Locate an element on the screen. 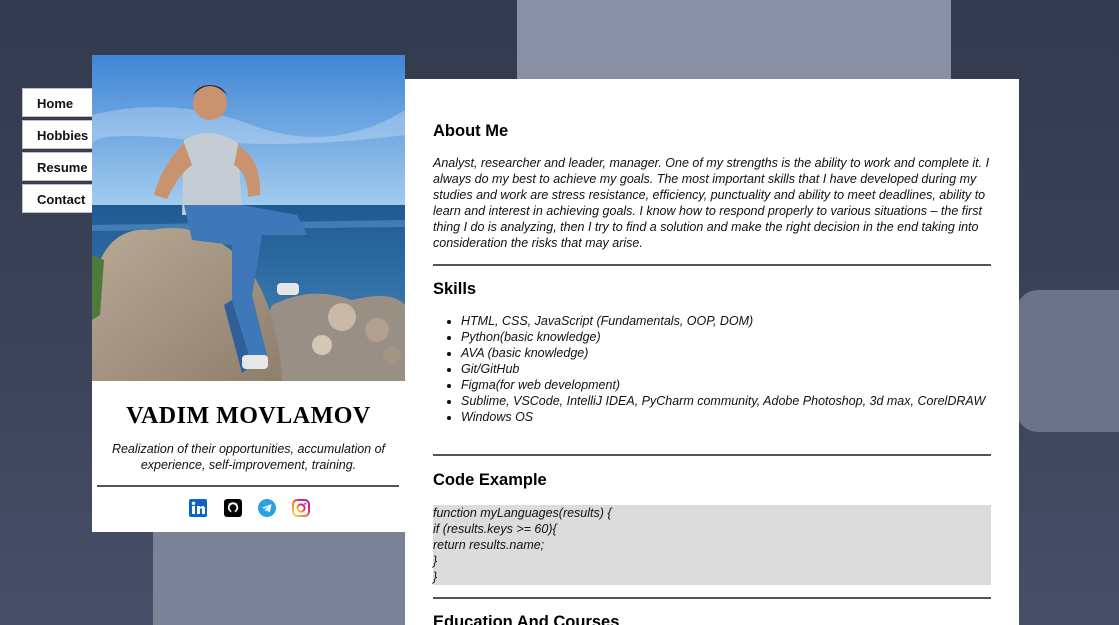 Image resolution: width=1119 pixels, height=625 pixels. nav-hobbies: Hobbies is located at coordinates (58, 134).